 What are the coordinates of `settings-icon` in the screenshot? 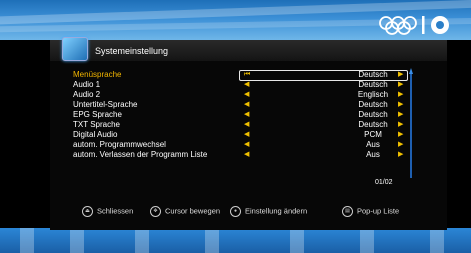 It's located at (75, 49).